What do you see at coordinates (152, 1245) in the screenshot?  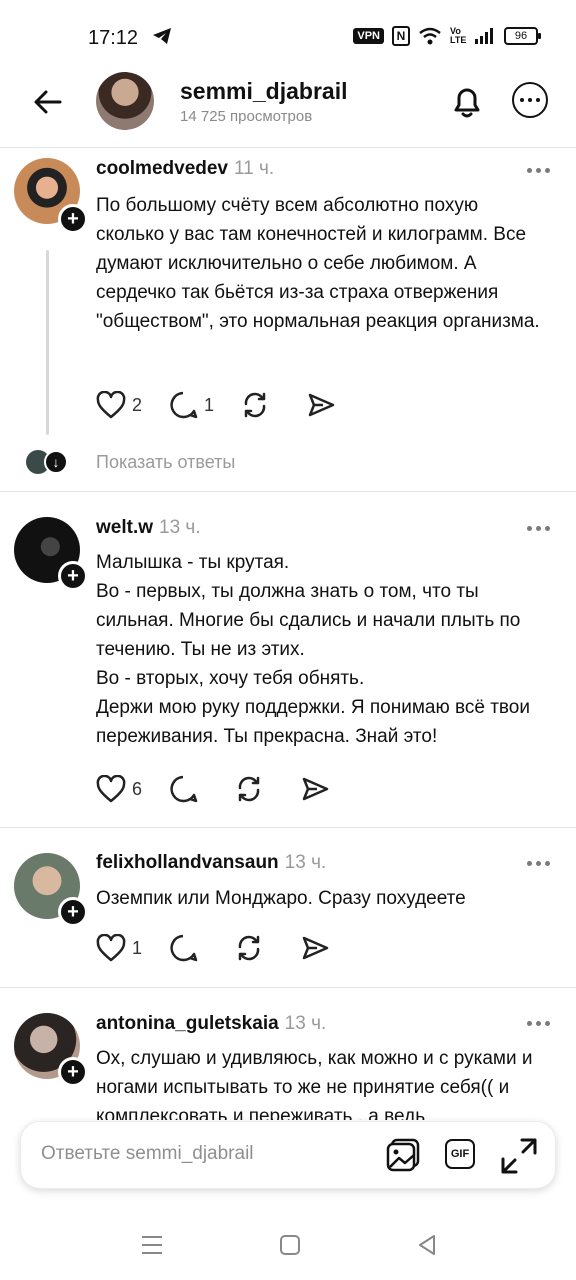 I see `menu-icon` at bounding box center [152, 1245].